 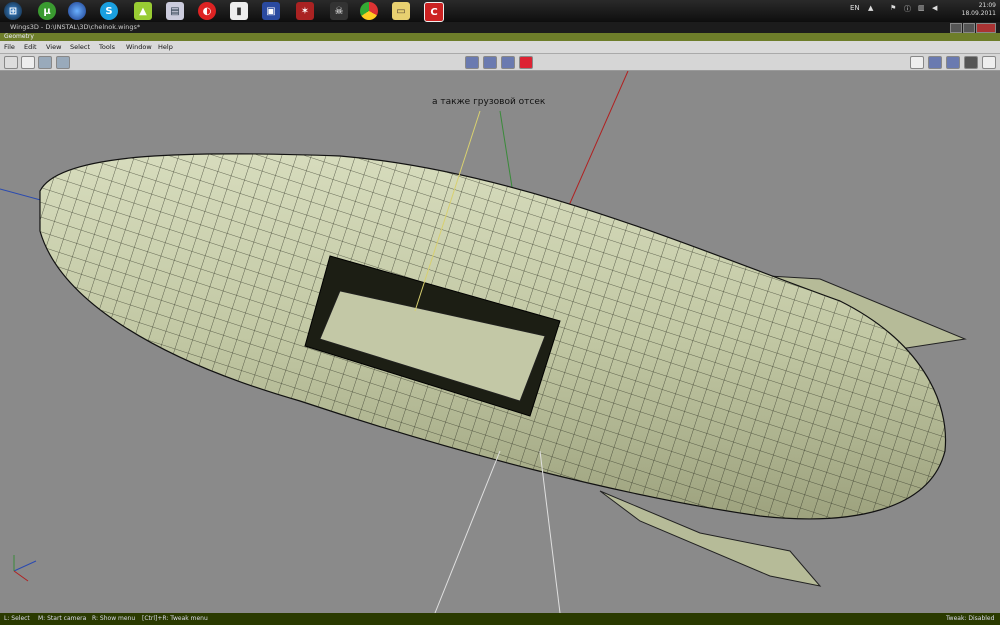 What do you see at coordinates (870, 8) in the screenshot?
I see `tray-arrow-icon: ▲` at bounding box center [870, 8].